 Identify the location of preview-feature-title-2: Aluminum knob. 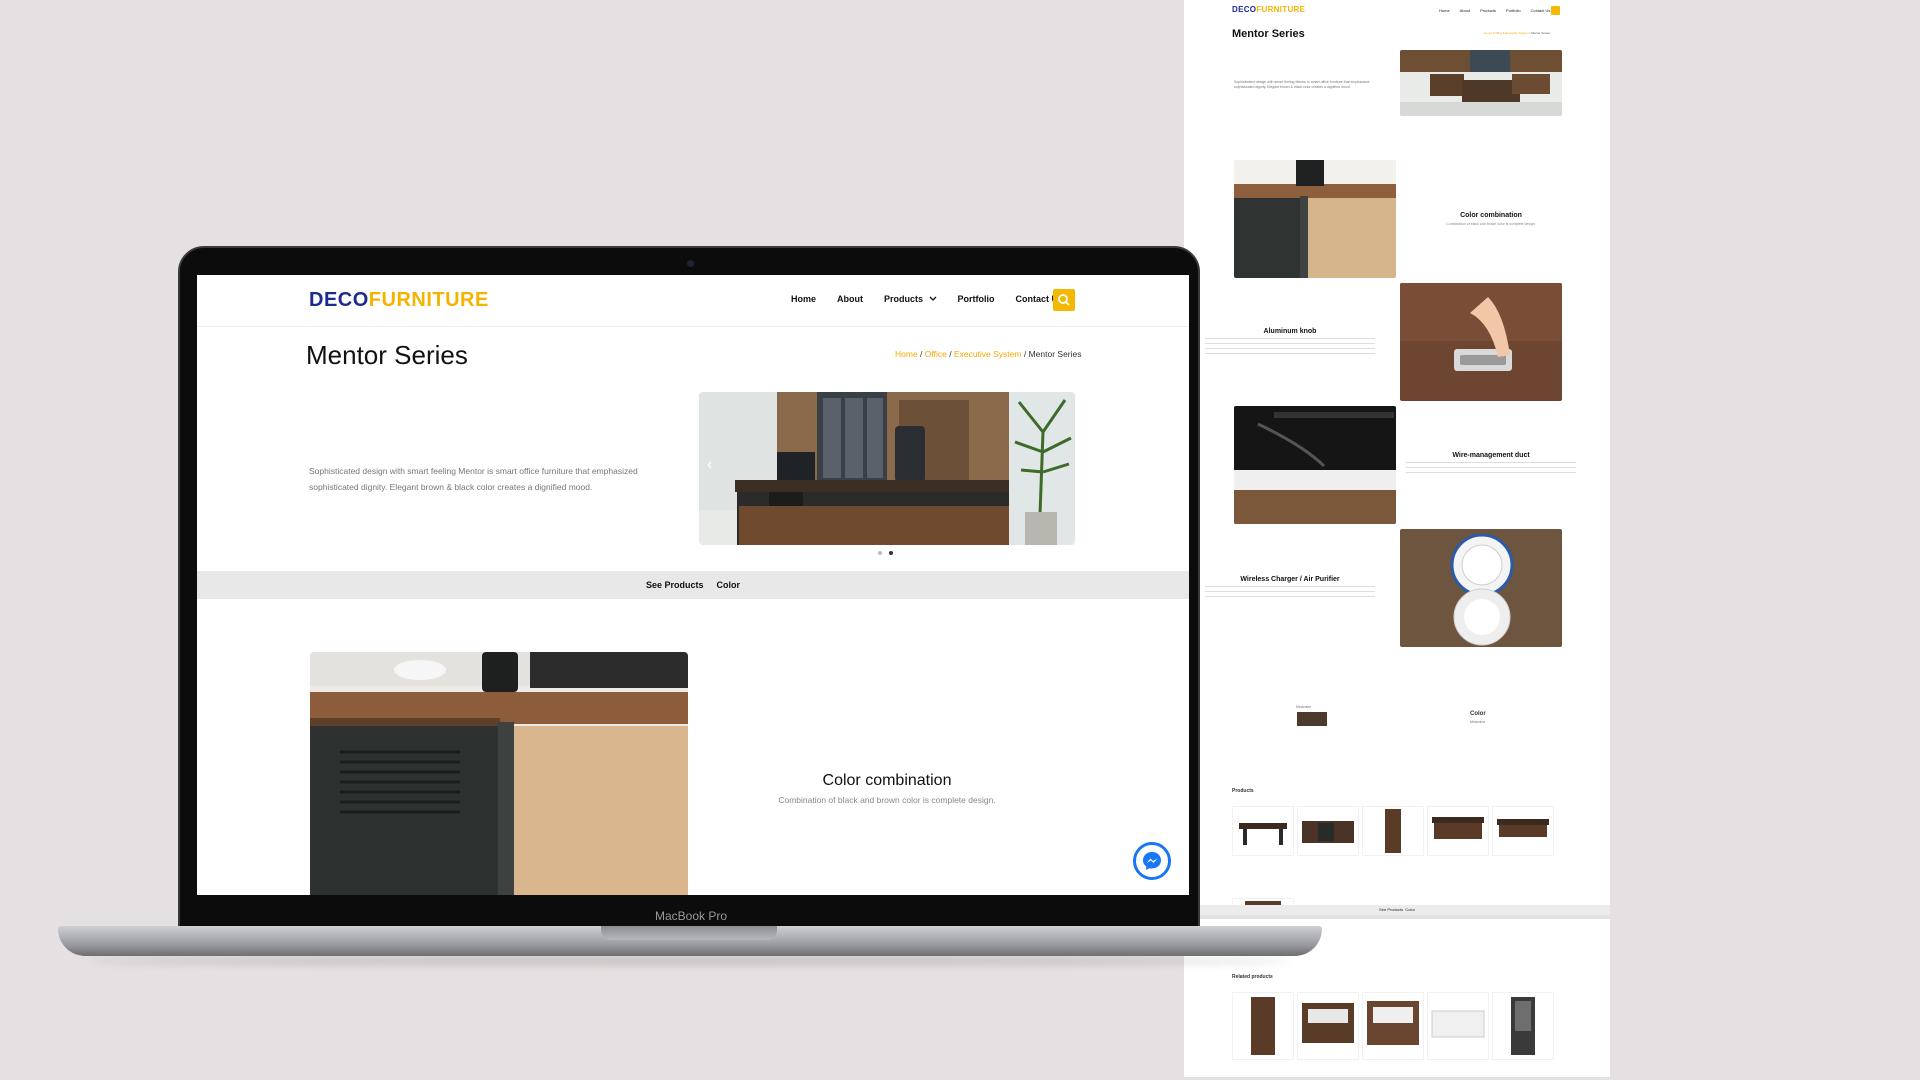
(1290, 331).